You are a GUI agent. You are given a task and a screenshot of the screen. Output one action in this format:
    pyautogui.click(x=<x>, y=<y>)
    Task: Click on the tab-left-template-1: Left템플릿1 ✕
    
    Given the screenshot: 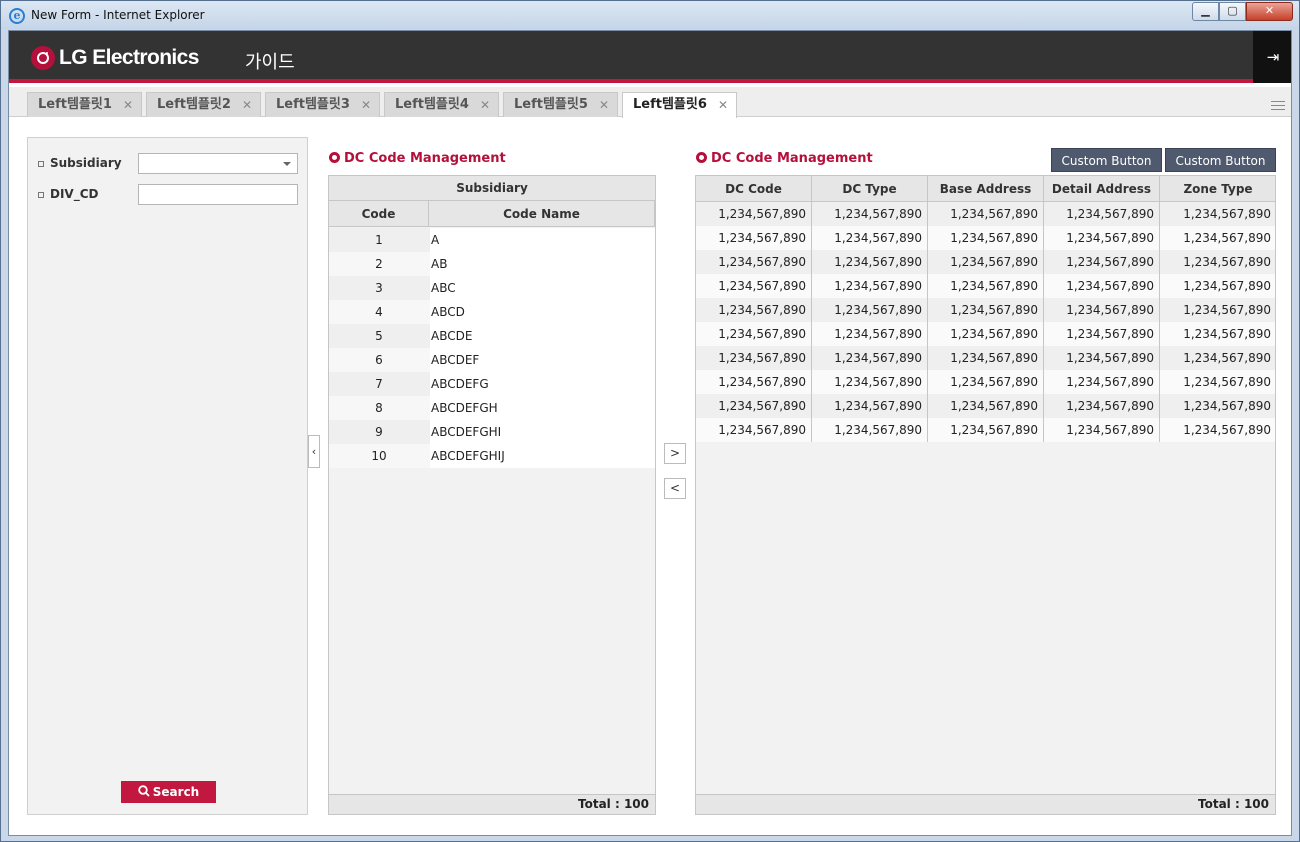 What is the action you would take?
    pyautogui.click(x=84, y=104)
    